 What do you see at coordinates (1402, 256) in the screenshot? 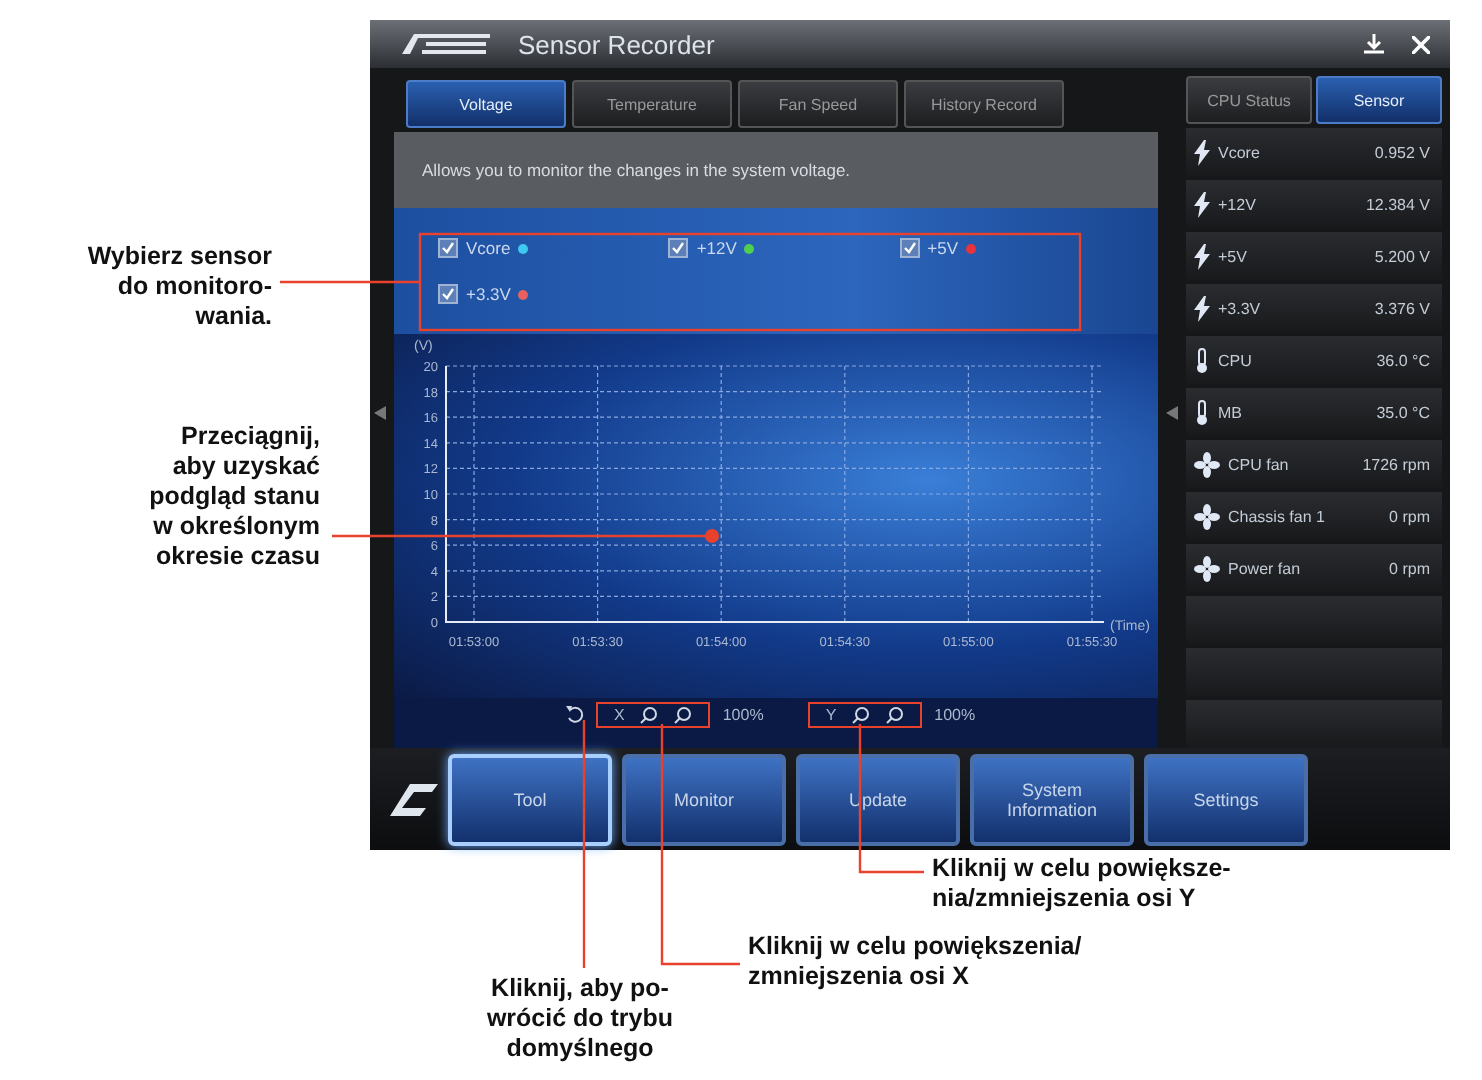
I see `sensor-value: 5.200 V` at bounding box center [1402, 256].